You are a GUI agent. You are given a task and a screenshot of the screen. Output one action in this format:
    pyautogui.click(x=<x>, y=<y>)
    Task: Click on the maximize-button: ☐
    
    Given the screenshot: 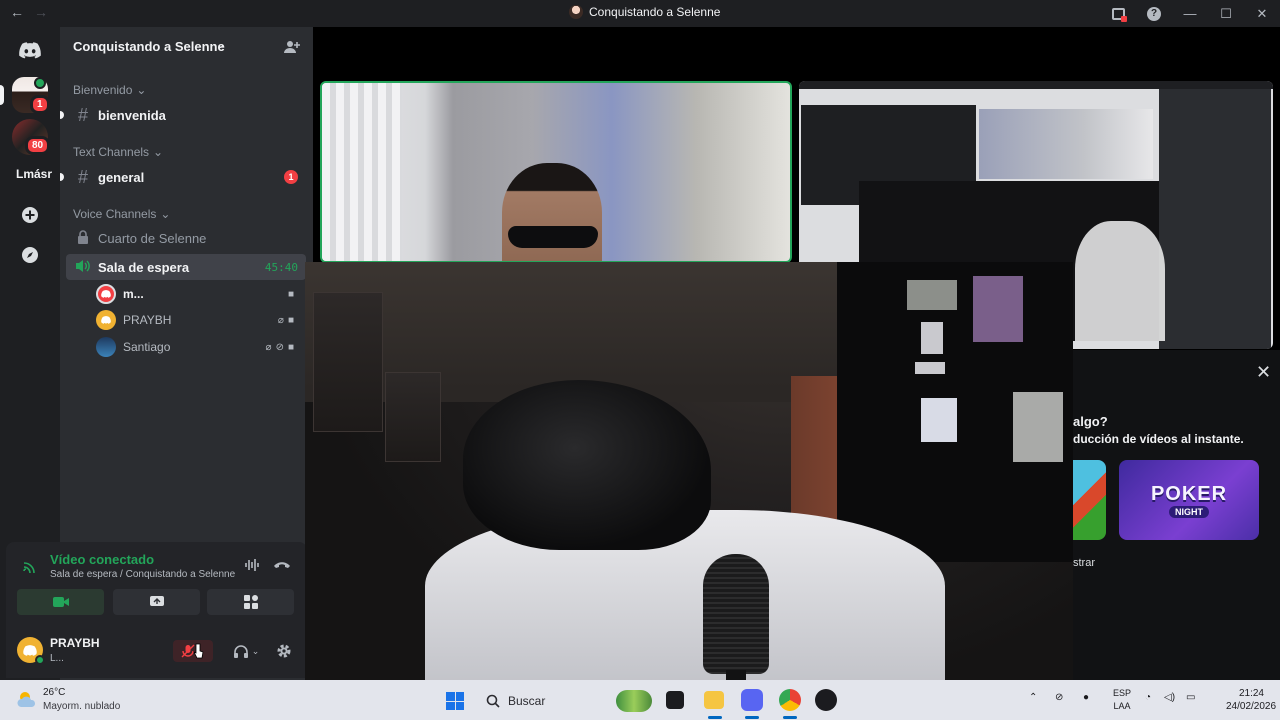 What is the action you would take?
    pyautogui.click(x=1226, y=13)
    